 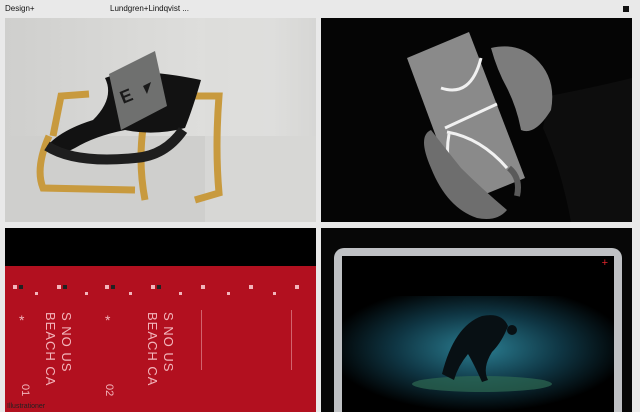 What do you see at coordinates (156, 290) in the screenshot?
I see `pixel-strip-graphic` at bounding box center [156, 290].